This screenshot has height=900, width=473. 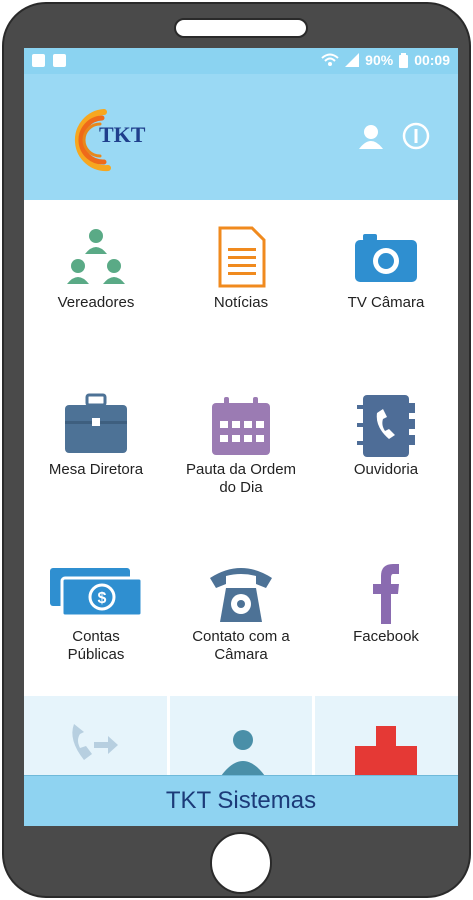 I want to click on menu-label: Contas Públicas, so click(x=96, y=645).